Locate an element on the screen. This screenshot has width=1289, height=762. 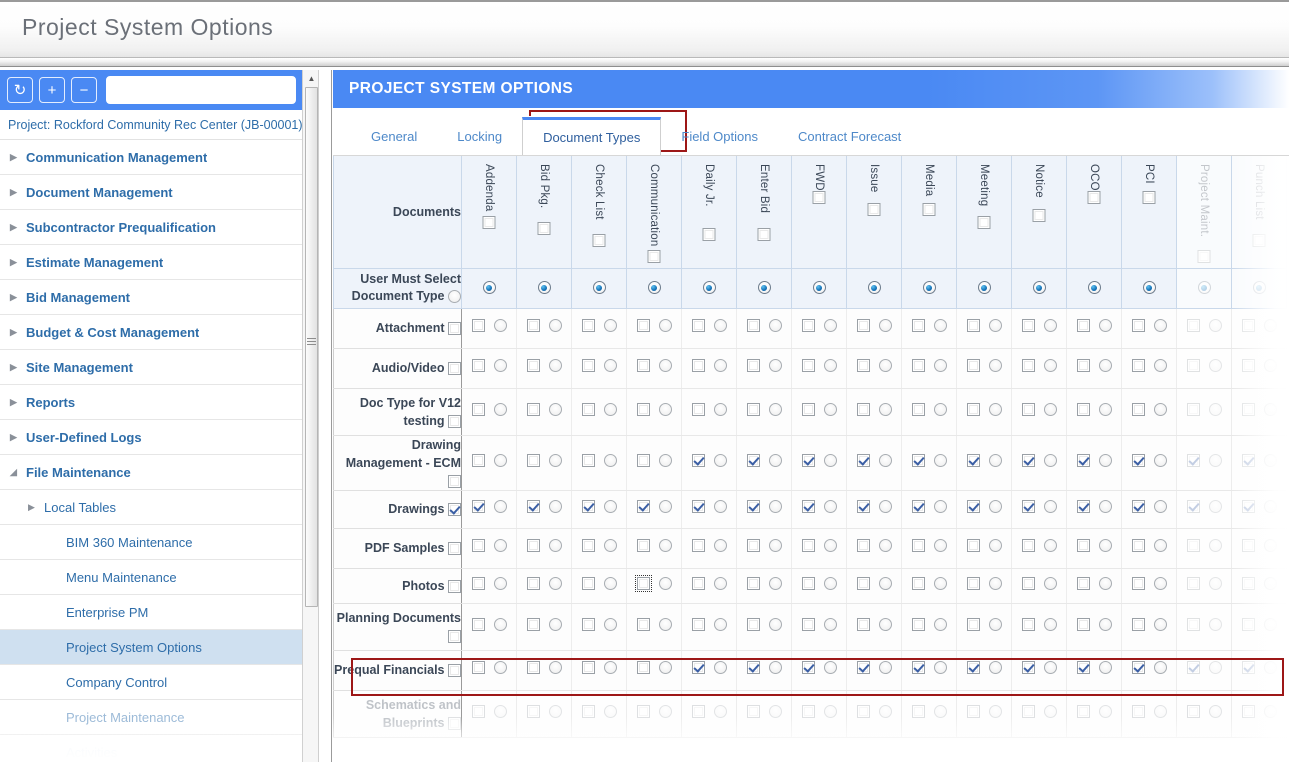
sidebar-item-enterprise-pm: Enterprise PM is located at coordinates (159, 612).